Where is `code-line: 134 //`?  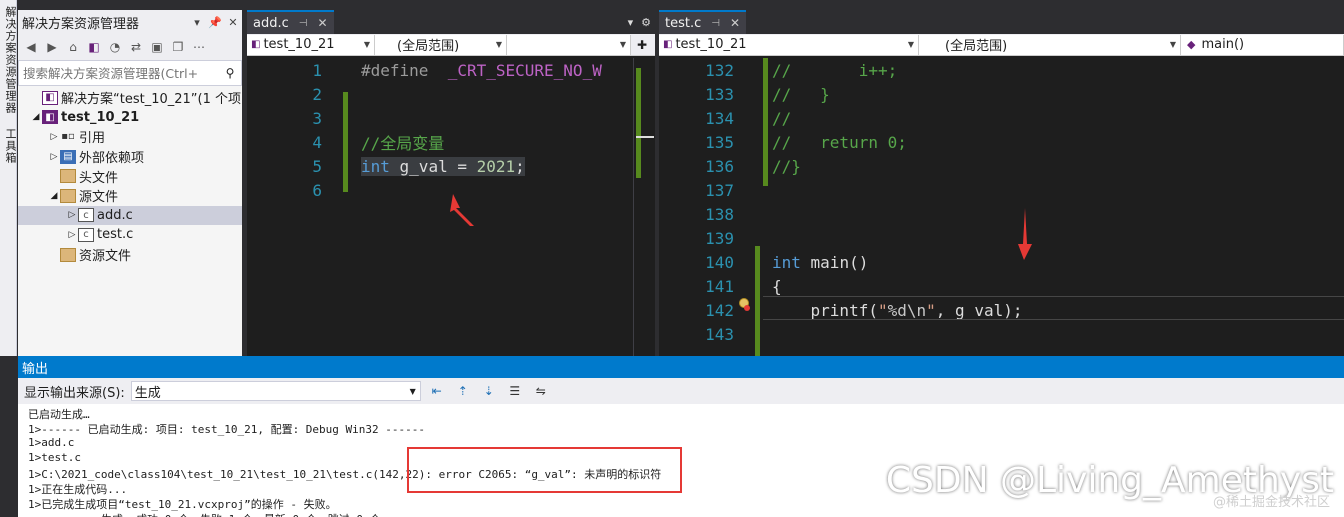 code-line: 134 // is located at coordinates (1001, 118).